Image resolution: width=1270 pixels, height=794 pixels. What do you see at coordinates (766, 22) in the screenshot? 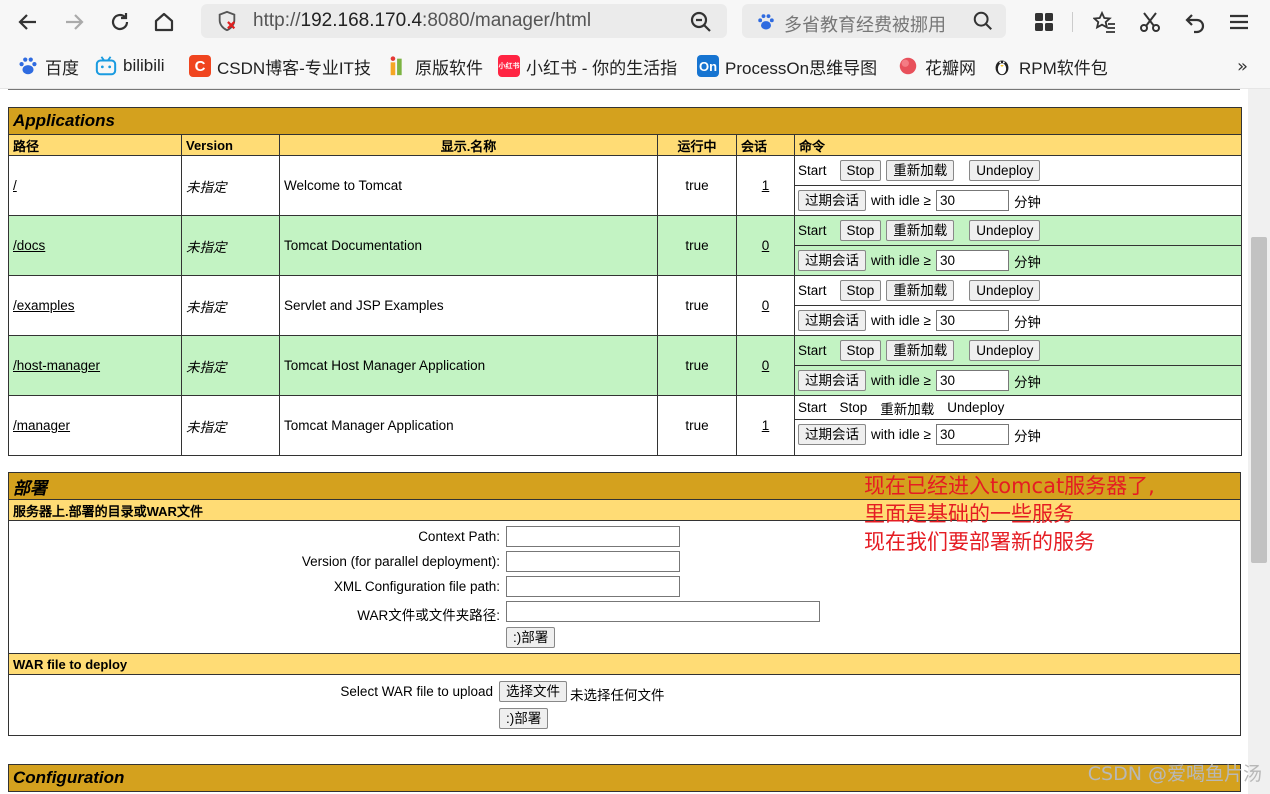
I see `baidu-paw-icon` at bounding box center [766, 22].